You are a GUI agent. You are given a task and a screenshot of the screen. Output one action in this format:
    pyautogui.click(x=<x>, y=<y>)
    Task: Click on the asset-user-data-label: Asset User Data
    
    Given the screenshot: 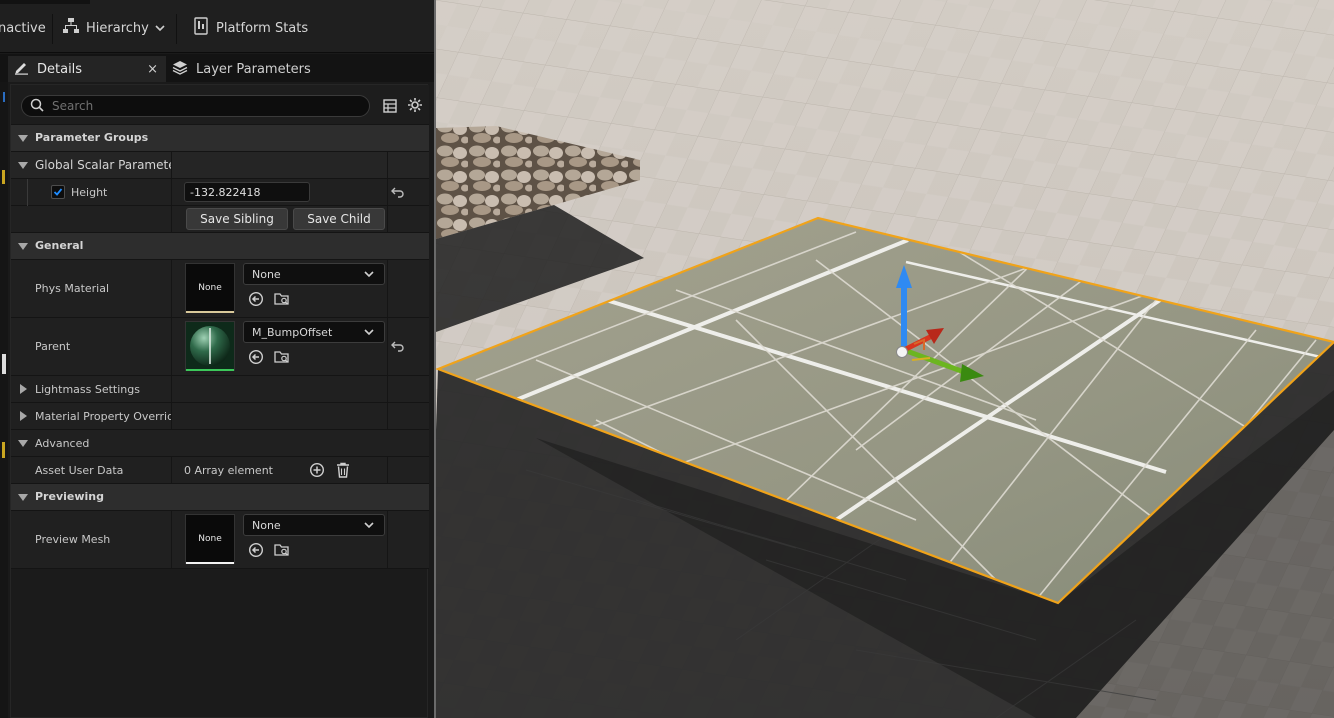 What is the action you would take?
    pyautogui.click(x=79, y=470)
    